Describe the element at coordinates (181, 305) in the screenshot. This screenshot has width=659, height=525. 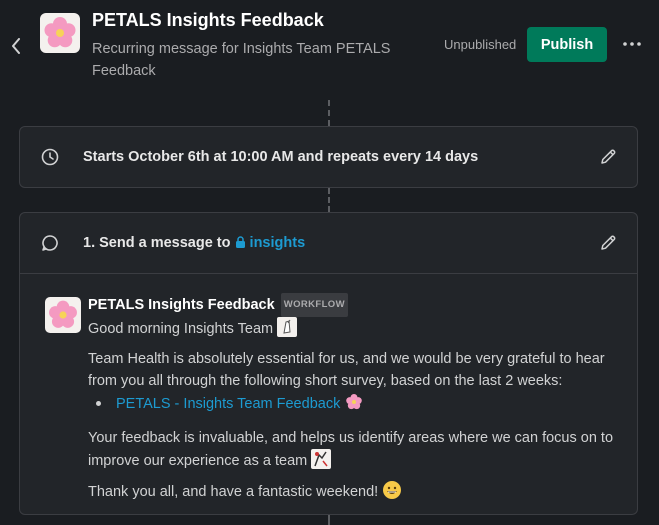
I see `sender-name: PETALS Insights Feedback` at that location.